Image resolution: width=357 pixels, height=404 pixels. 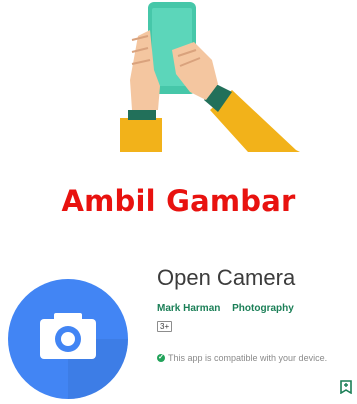 What do you see at coordinates (346, 387) in the screenshot?
I see `bookmark-icon` at bounding box center [346, 387].